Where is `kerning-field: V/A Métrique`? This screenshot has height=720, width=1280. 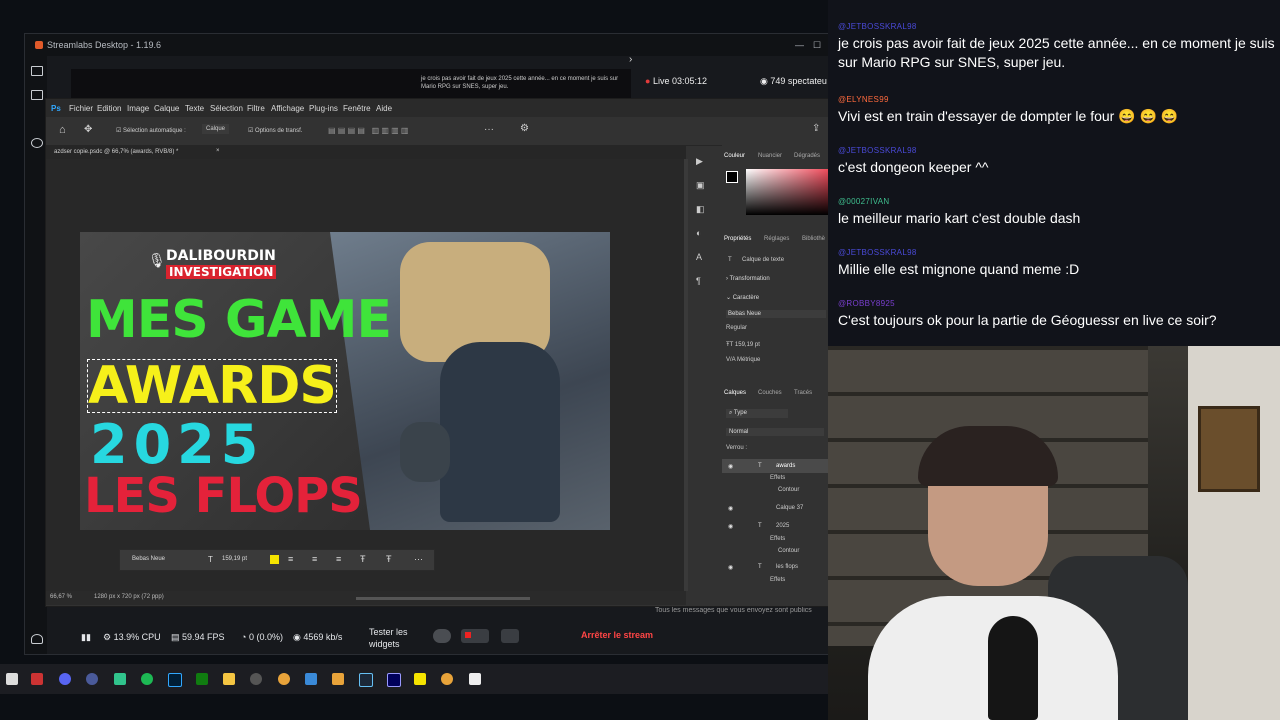
kerning-field: V/A Métrique is located at coordinates (743, 360).